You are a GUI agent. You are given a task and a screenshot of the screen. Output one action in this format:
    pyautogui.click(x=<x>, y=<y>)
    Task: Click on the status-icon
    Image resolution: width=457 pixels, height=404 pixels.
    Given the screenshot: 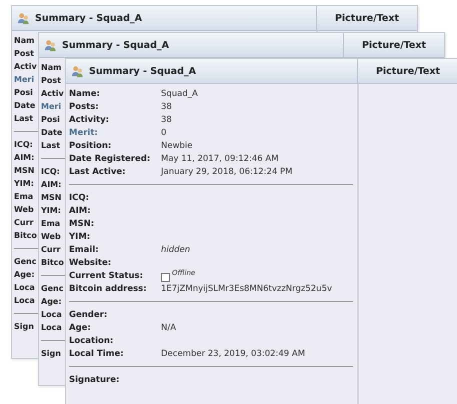 What is the action you would take?
    pyautogui.click(x=165, y=277)
    